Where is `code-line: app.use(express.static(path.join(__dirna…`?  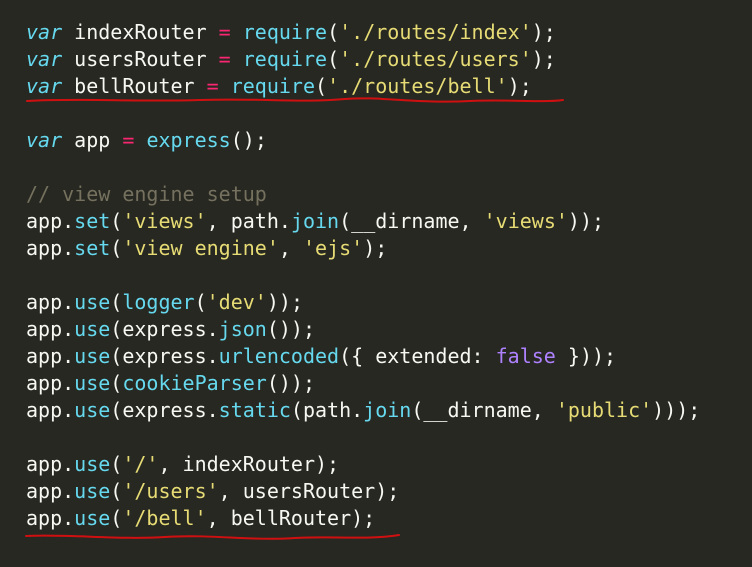 code-line: app.use(express.static(path.join(__dirna… is located at coordinates (363, 410).